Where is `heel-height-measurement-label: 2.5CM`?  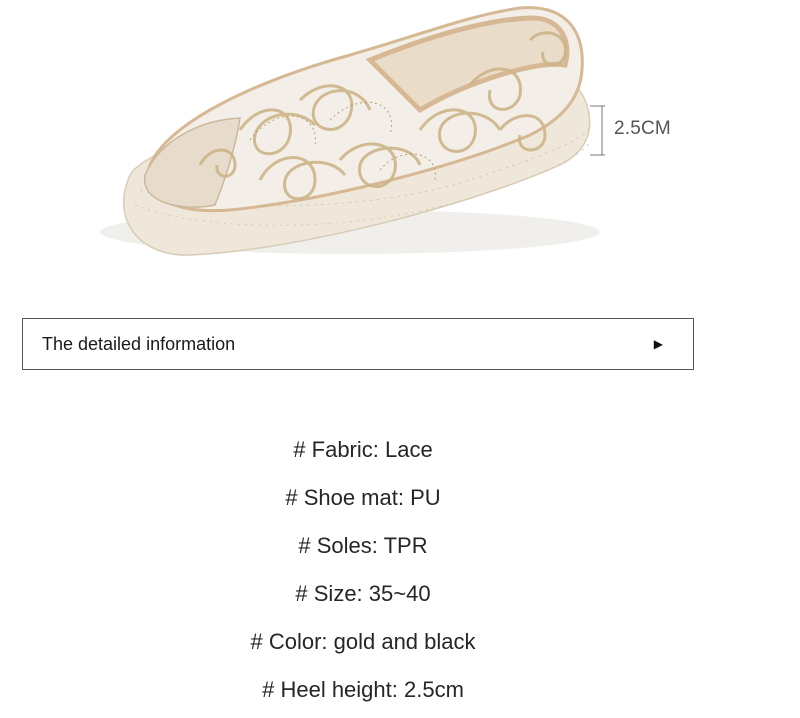 heel-height-measurement-label: 2.5CM is located at coordinates (642, 128).